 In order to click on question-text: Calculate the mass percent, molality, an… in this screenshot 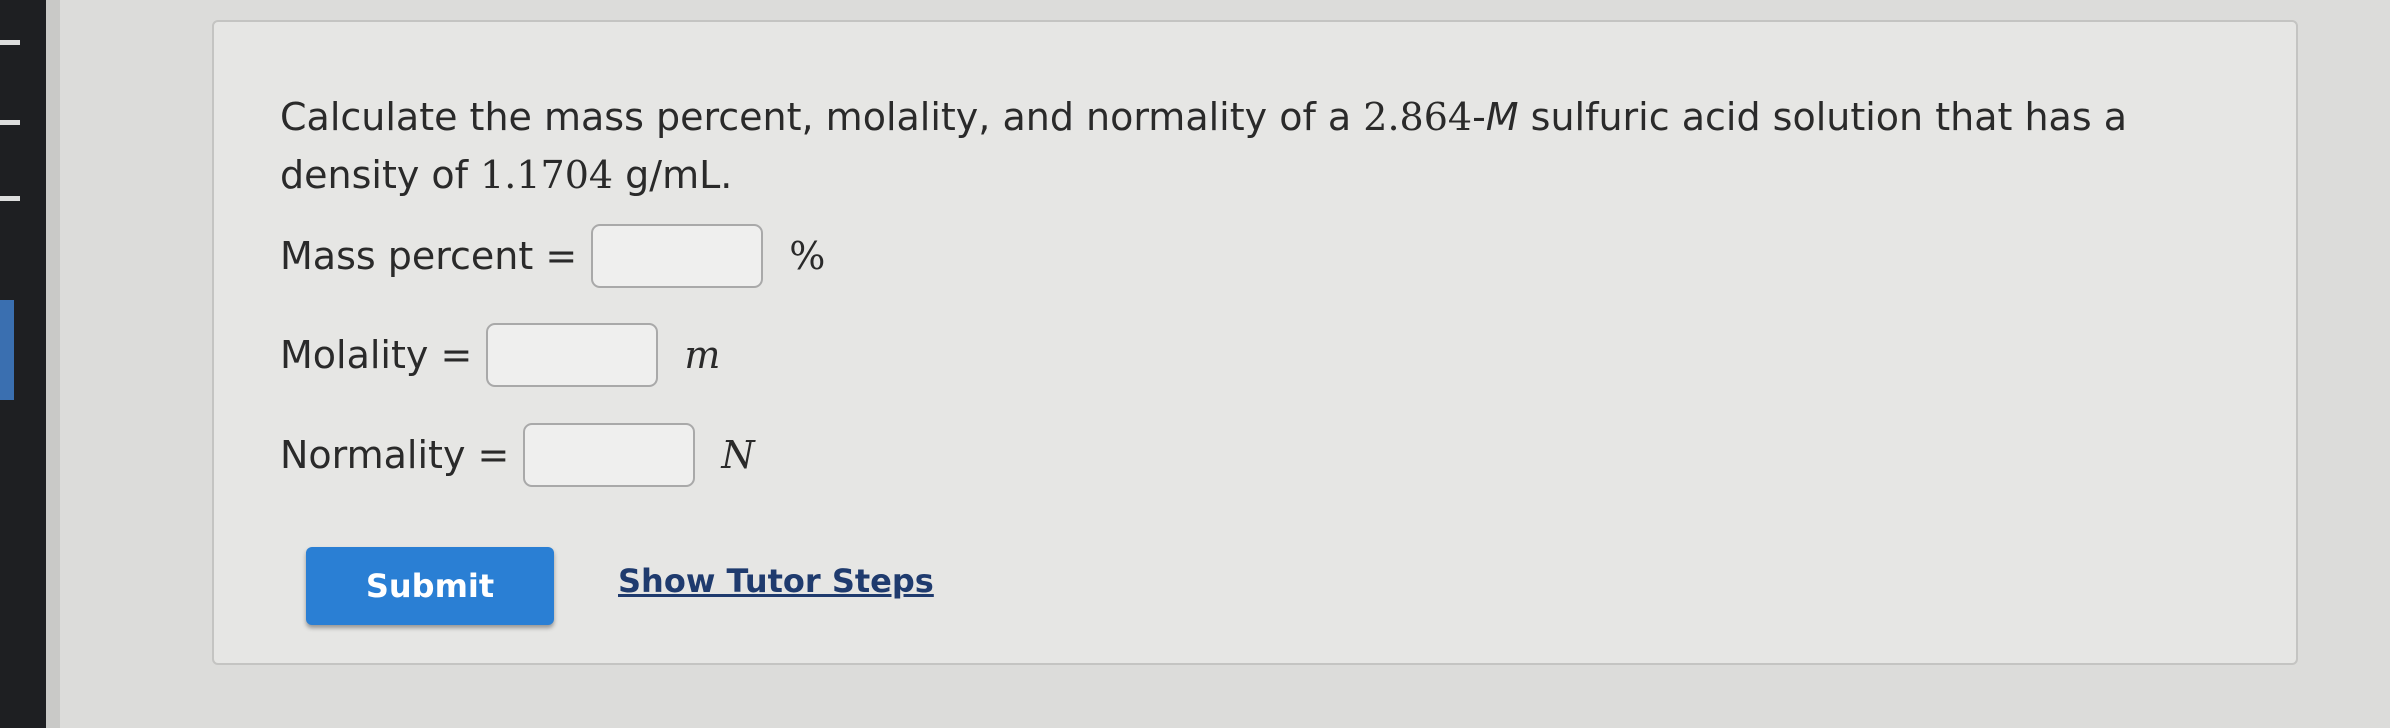, I will do `click(1255, 146)`.